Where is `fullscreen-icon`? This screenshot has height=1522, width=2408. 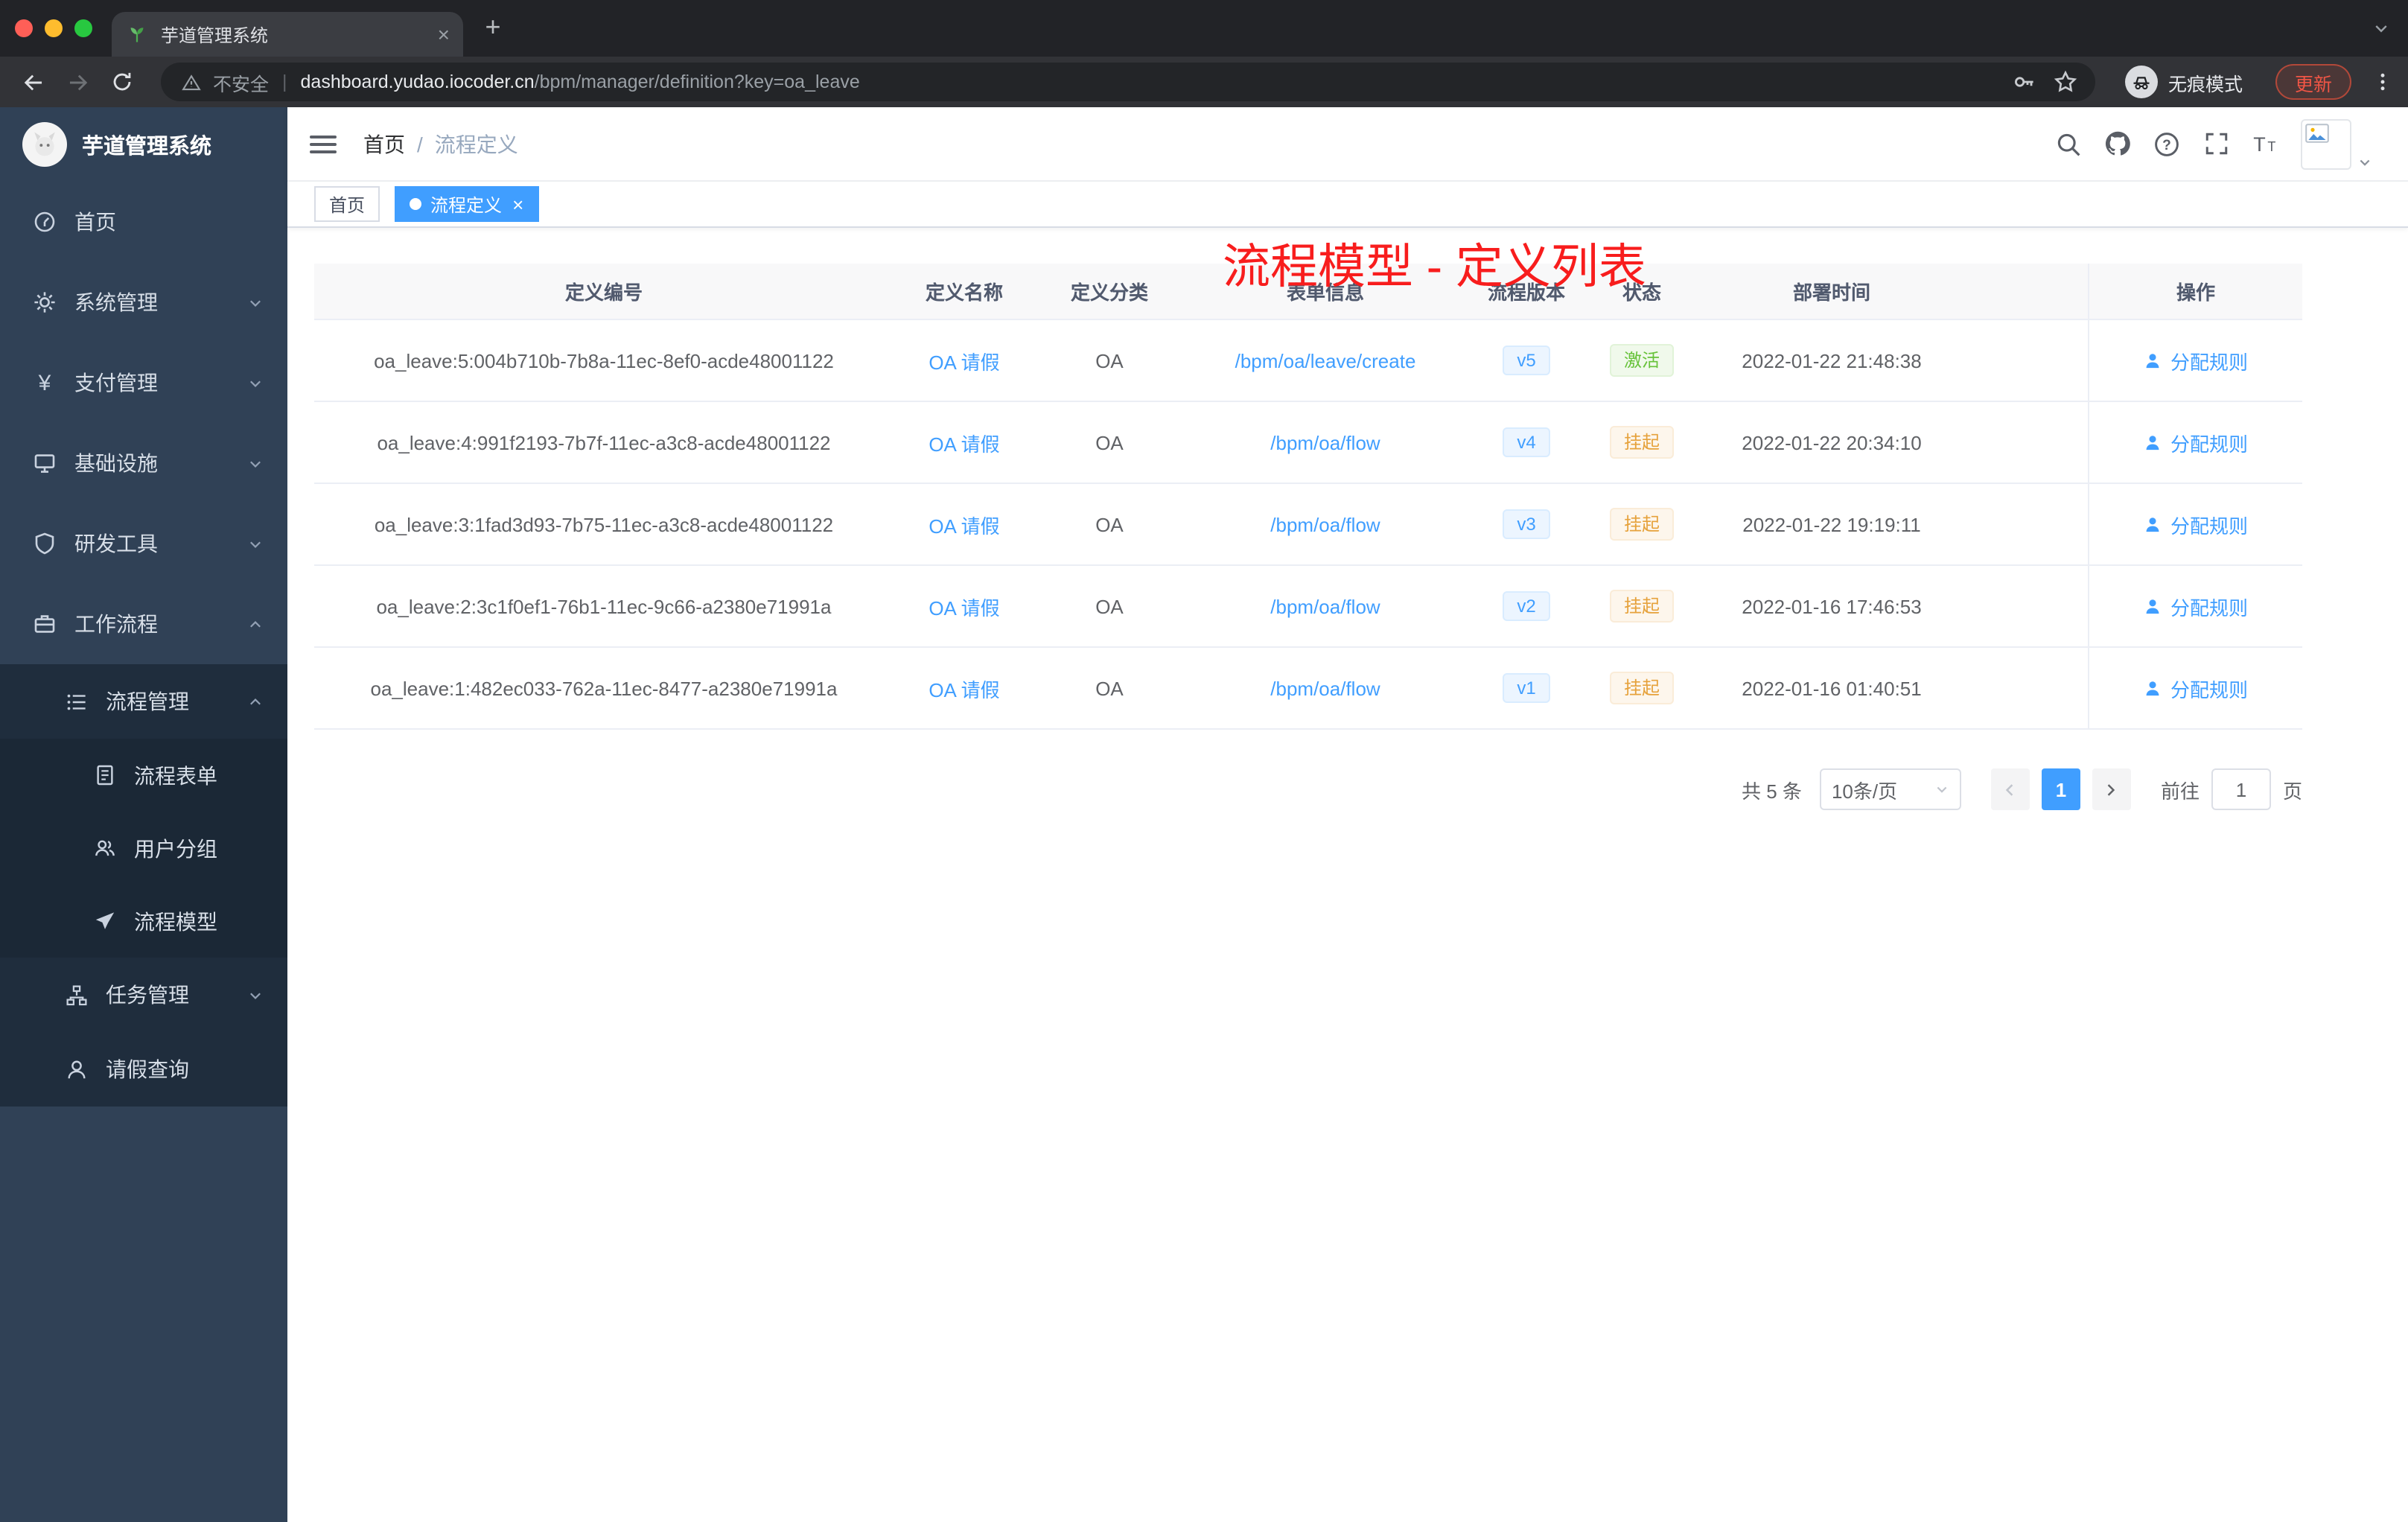
fullscreen-icon is located at coordinates (2215, 143).